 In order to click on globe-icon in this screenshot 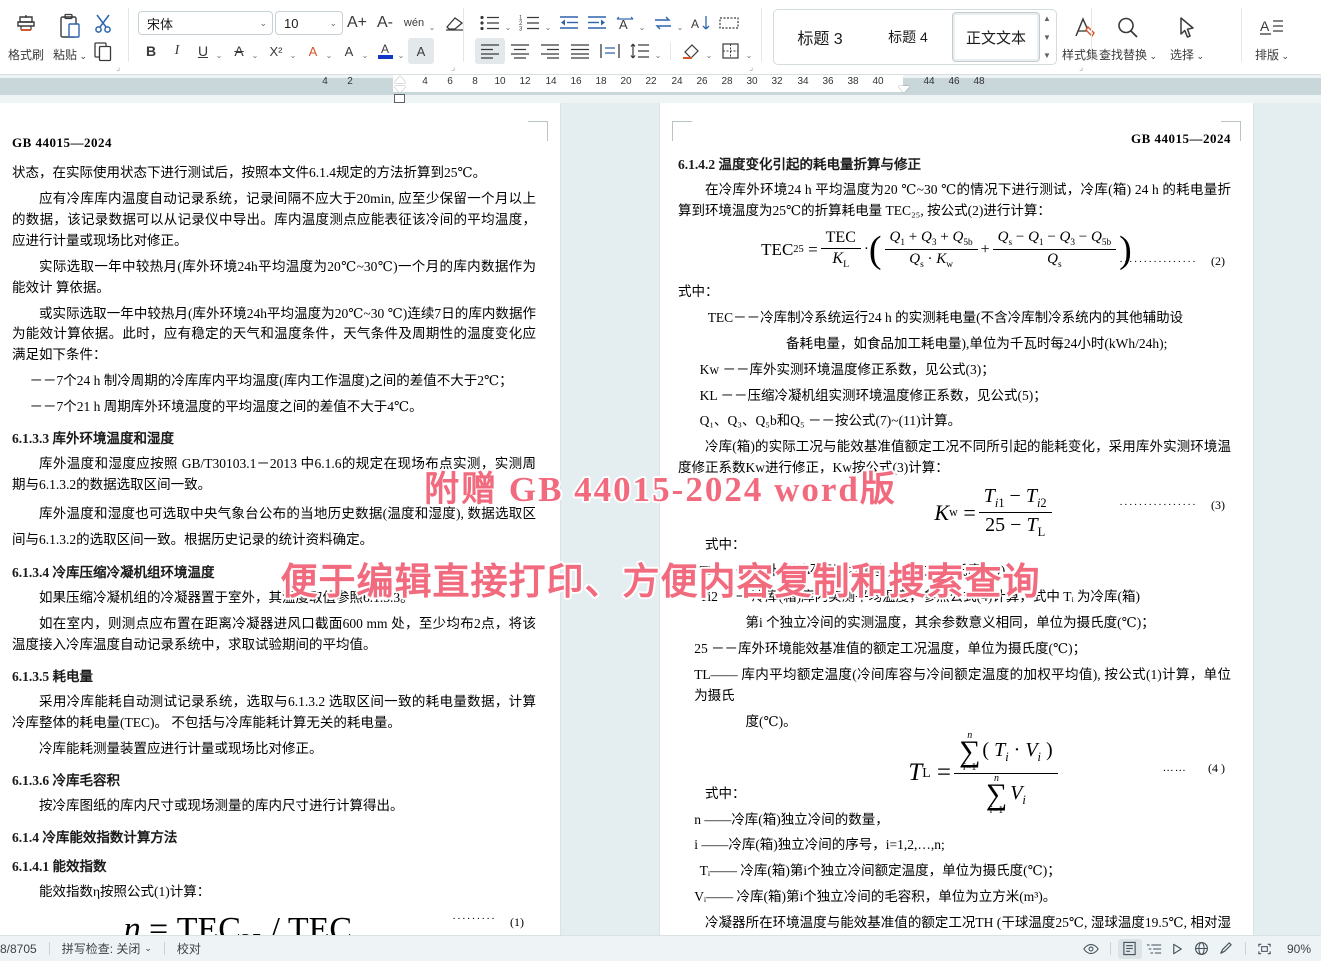, I will do `click(1202, 948)`.